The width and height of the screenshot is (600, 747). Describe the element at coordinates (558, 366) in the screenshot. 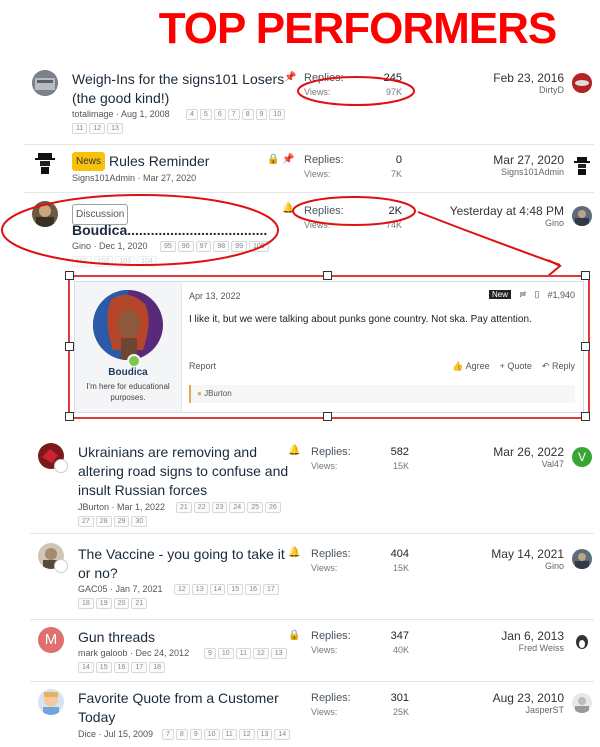

I see `reply-button: ↶ Reply` at that location.